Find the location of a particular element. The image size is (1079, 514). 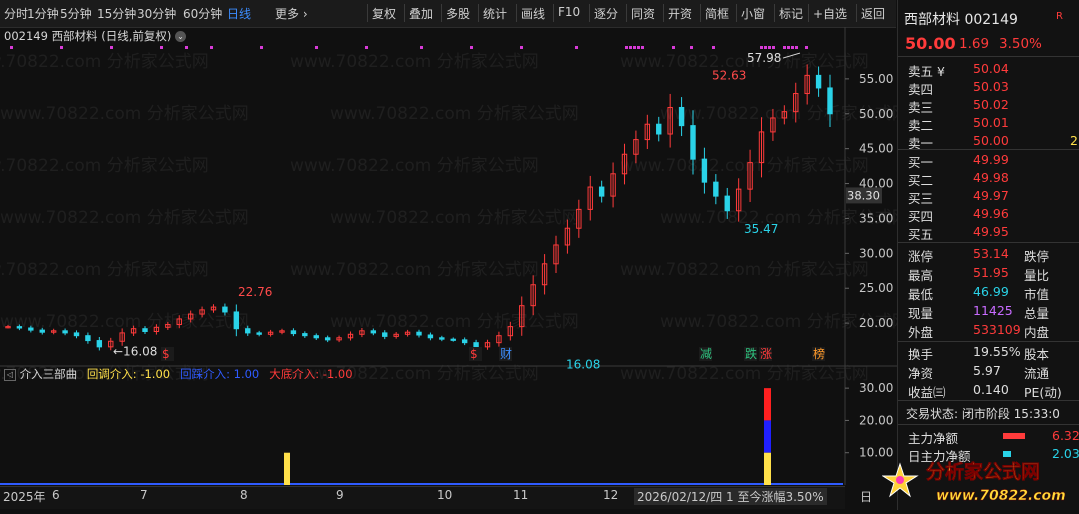

tool-button-12: +自选 is located at coordinates (830, 13).